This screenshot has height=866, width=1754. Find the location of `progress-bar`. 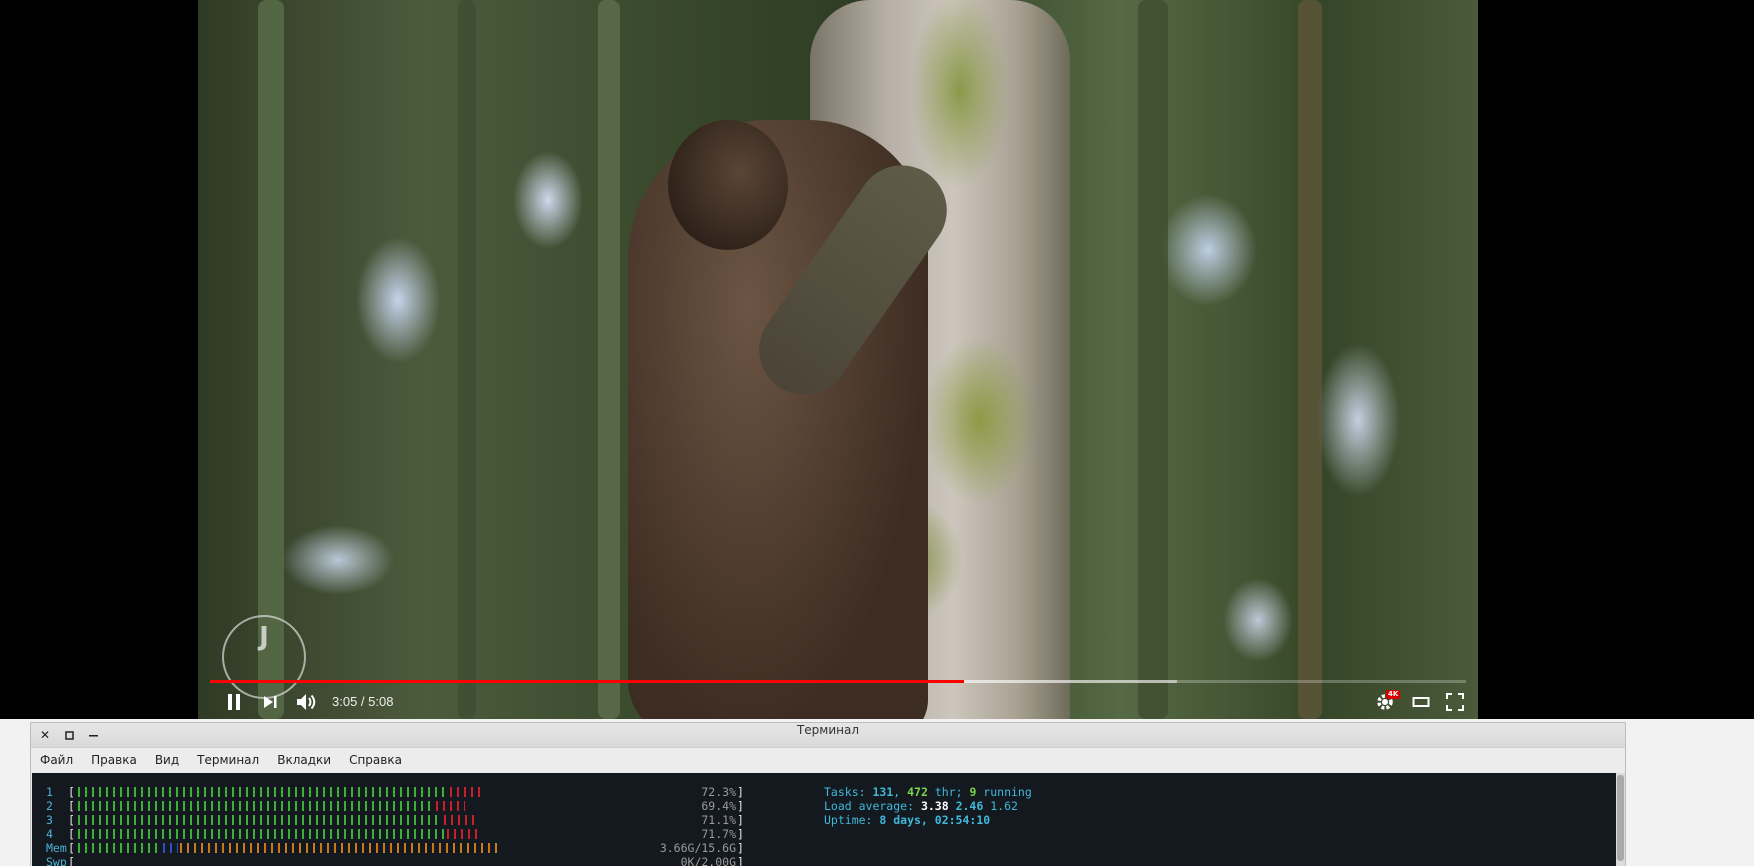

progress-bar is located at coordinates (838, 681).